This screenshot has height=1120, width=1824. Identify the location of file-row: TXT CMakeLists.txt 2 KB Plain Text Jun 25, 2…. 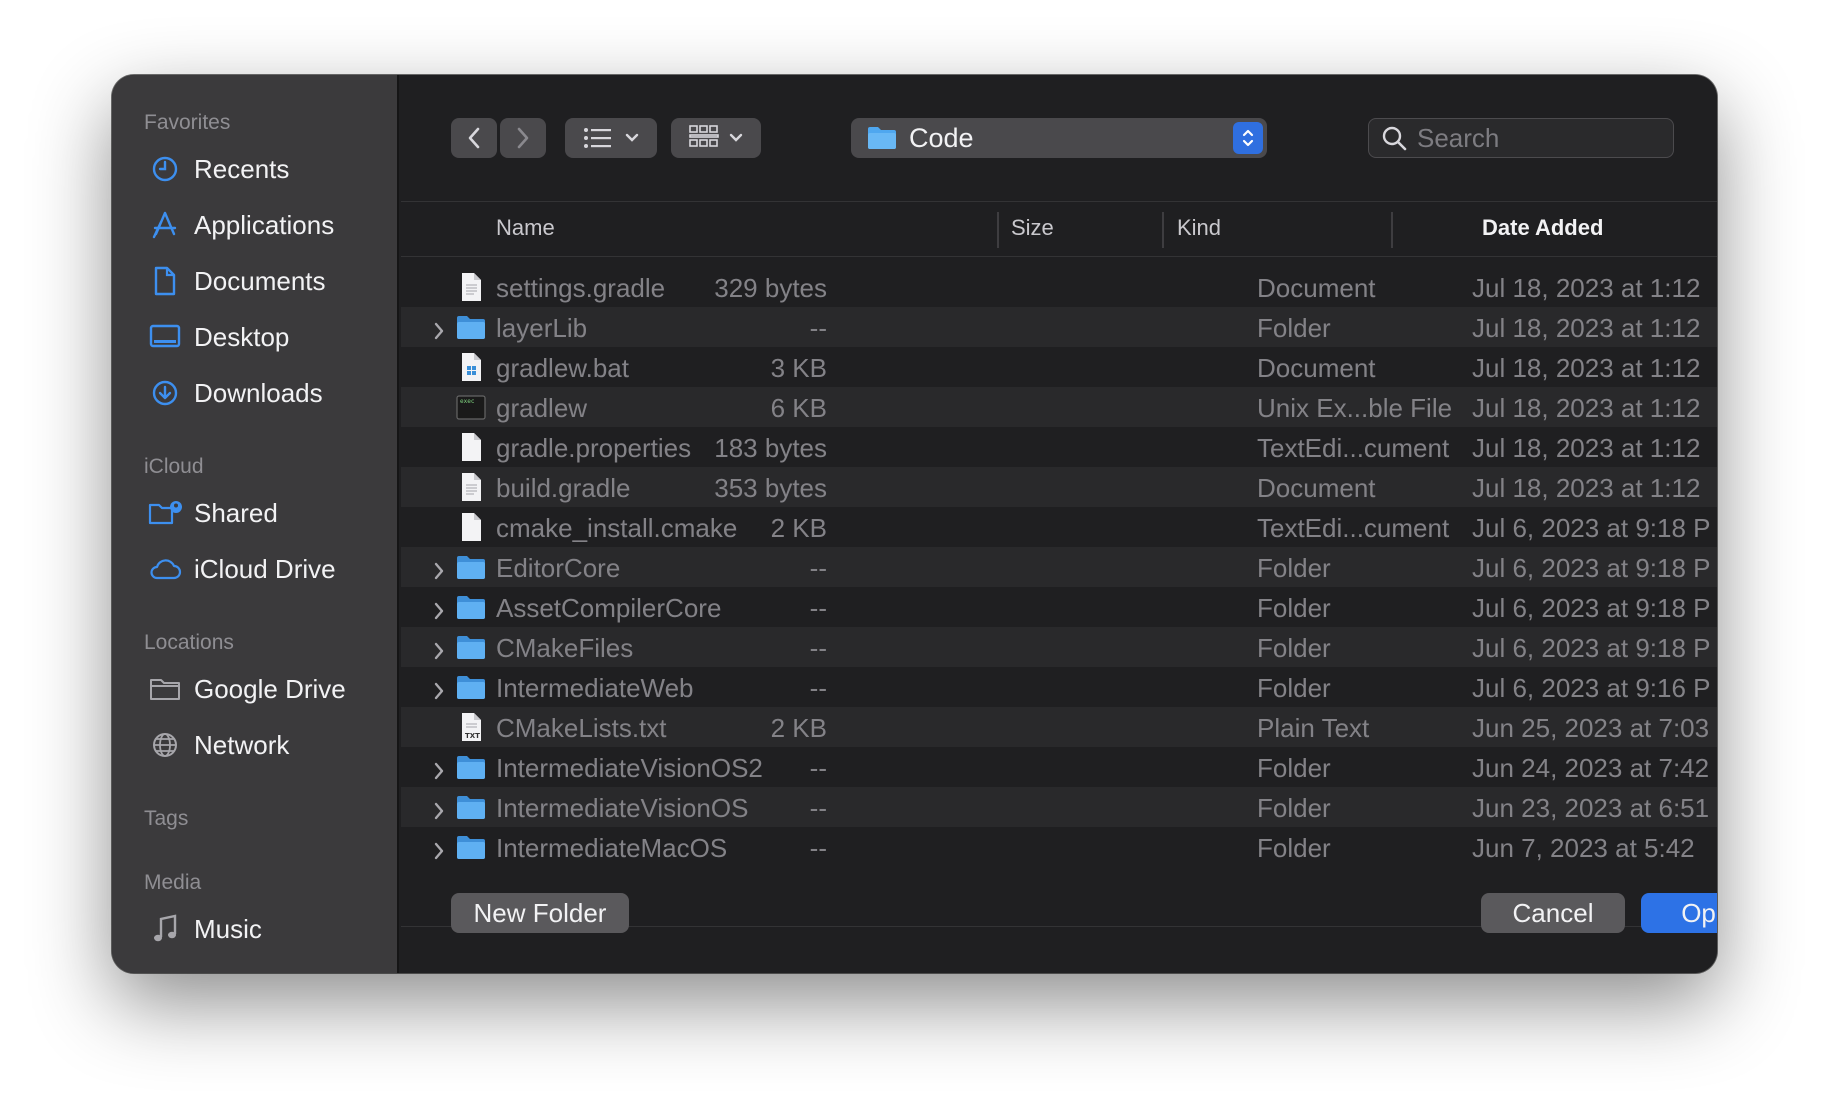
(1059, 727).